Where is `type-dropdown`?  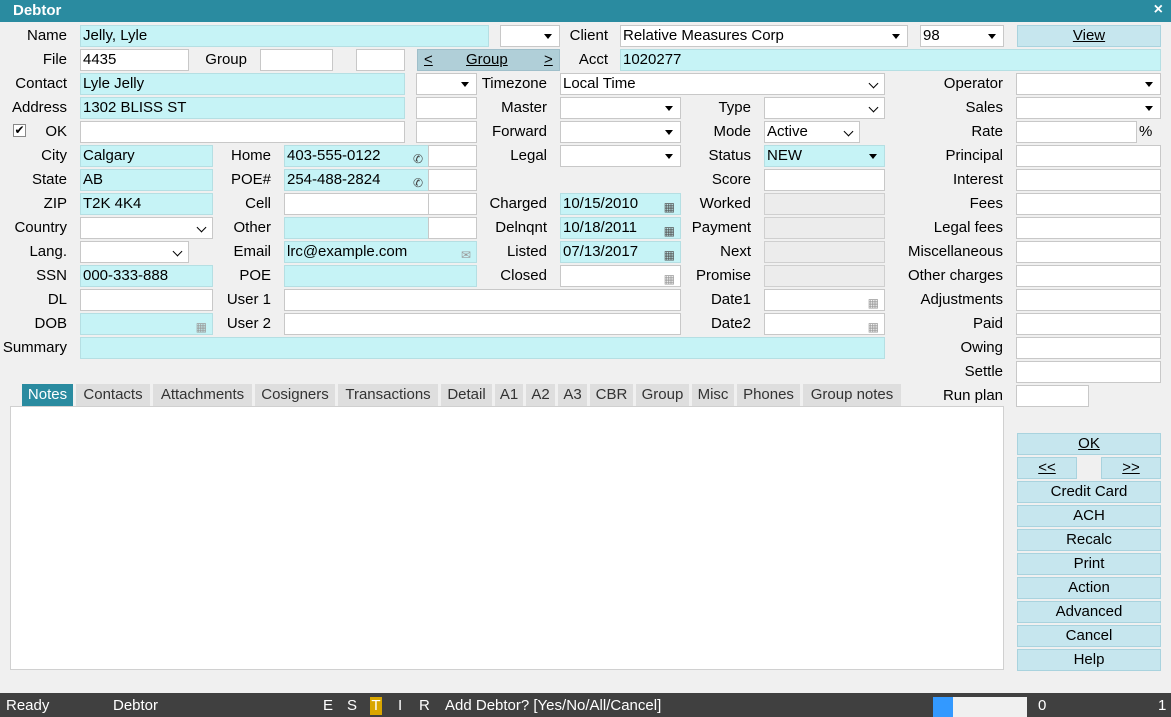
type-dropdown is located at coordinates (824, 108).